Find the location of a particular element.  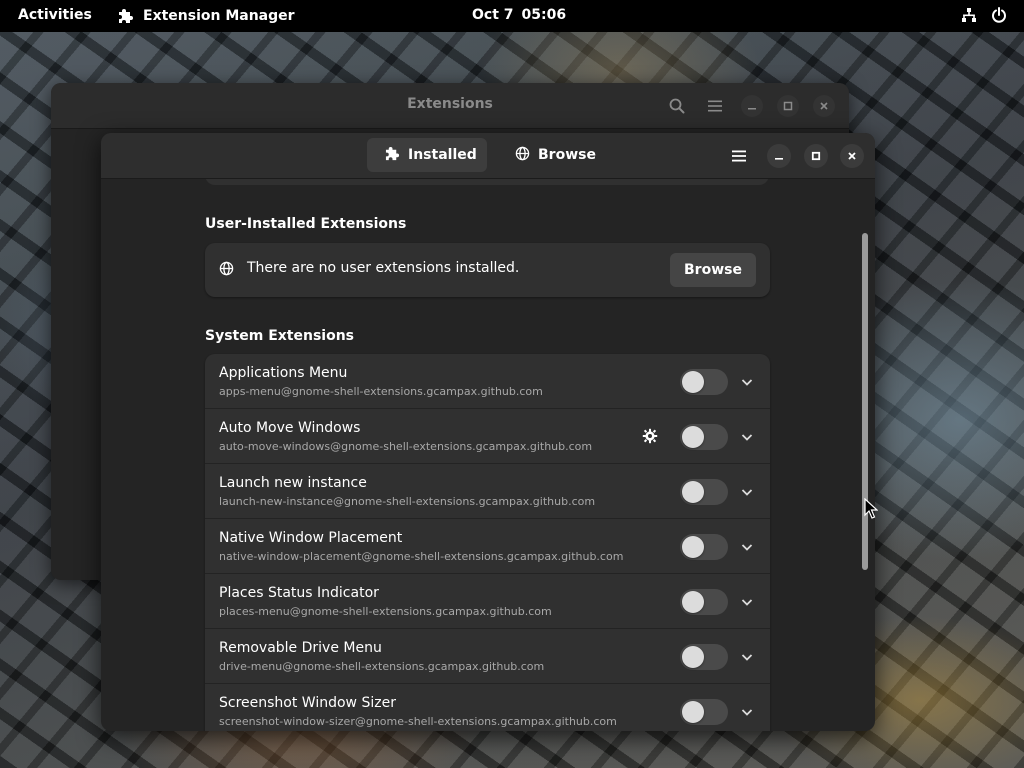

extension-name: Screenshot Window Sizer is located at coordinates (307, 703).